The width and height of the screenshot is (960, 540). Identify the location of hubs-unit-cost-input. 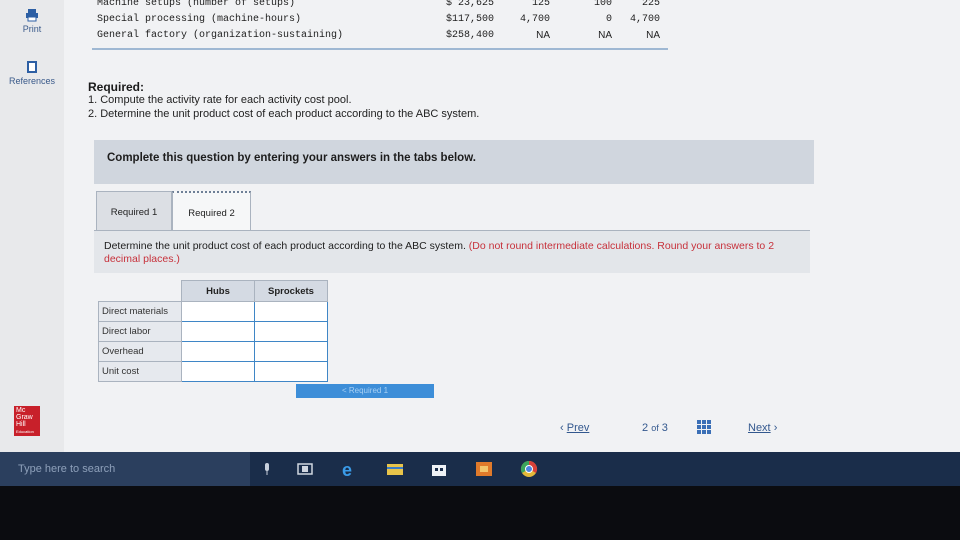
(218, 371).